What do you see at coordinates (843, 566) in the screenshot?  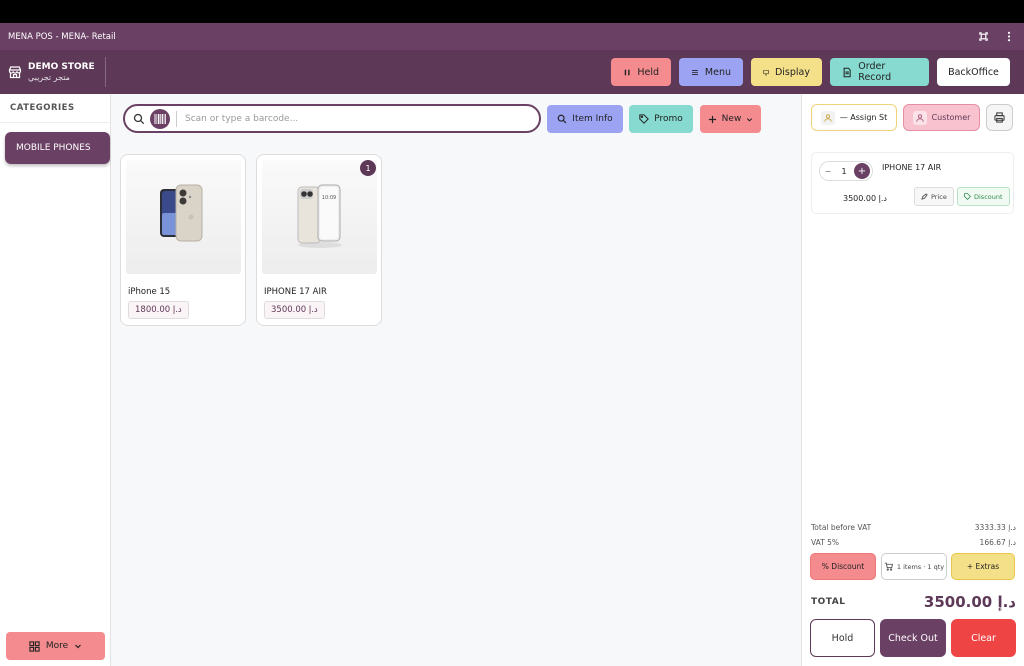 I see `order-discount-button: % Discount` at bounding box center [843, 566].